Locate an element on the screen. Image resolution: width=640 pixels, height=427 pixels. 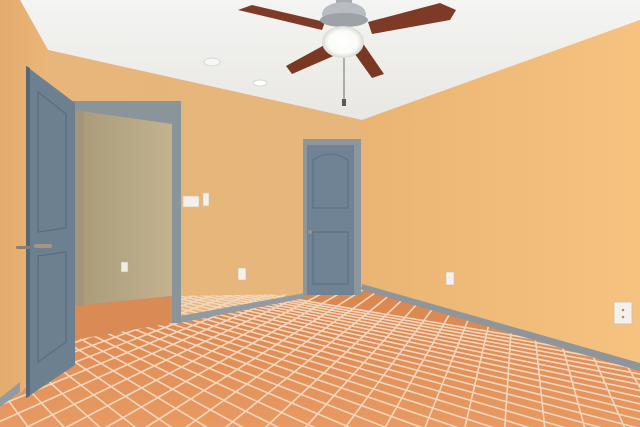
closet-interior-left is located at coordinates (79, 208).